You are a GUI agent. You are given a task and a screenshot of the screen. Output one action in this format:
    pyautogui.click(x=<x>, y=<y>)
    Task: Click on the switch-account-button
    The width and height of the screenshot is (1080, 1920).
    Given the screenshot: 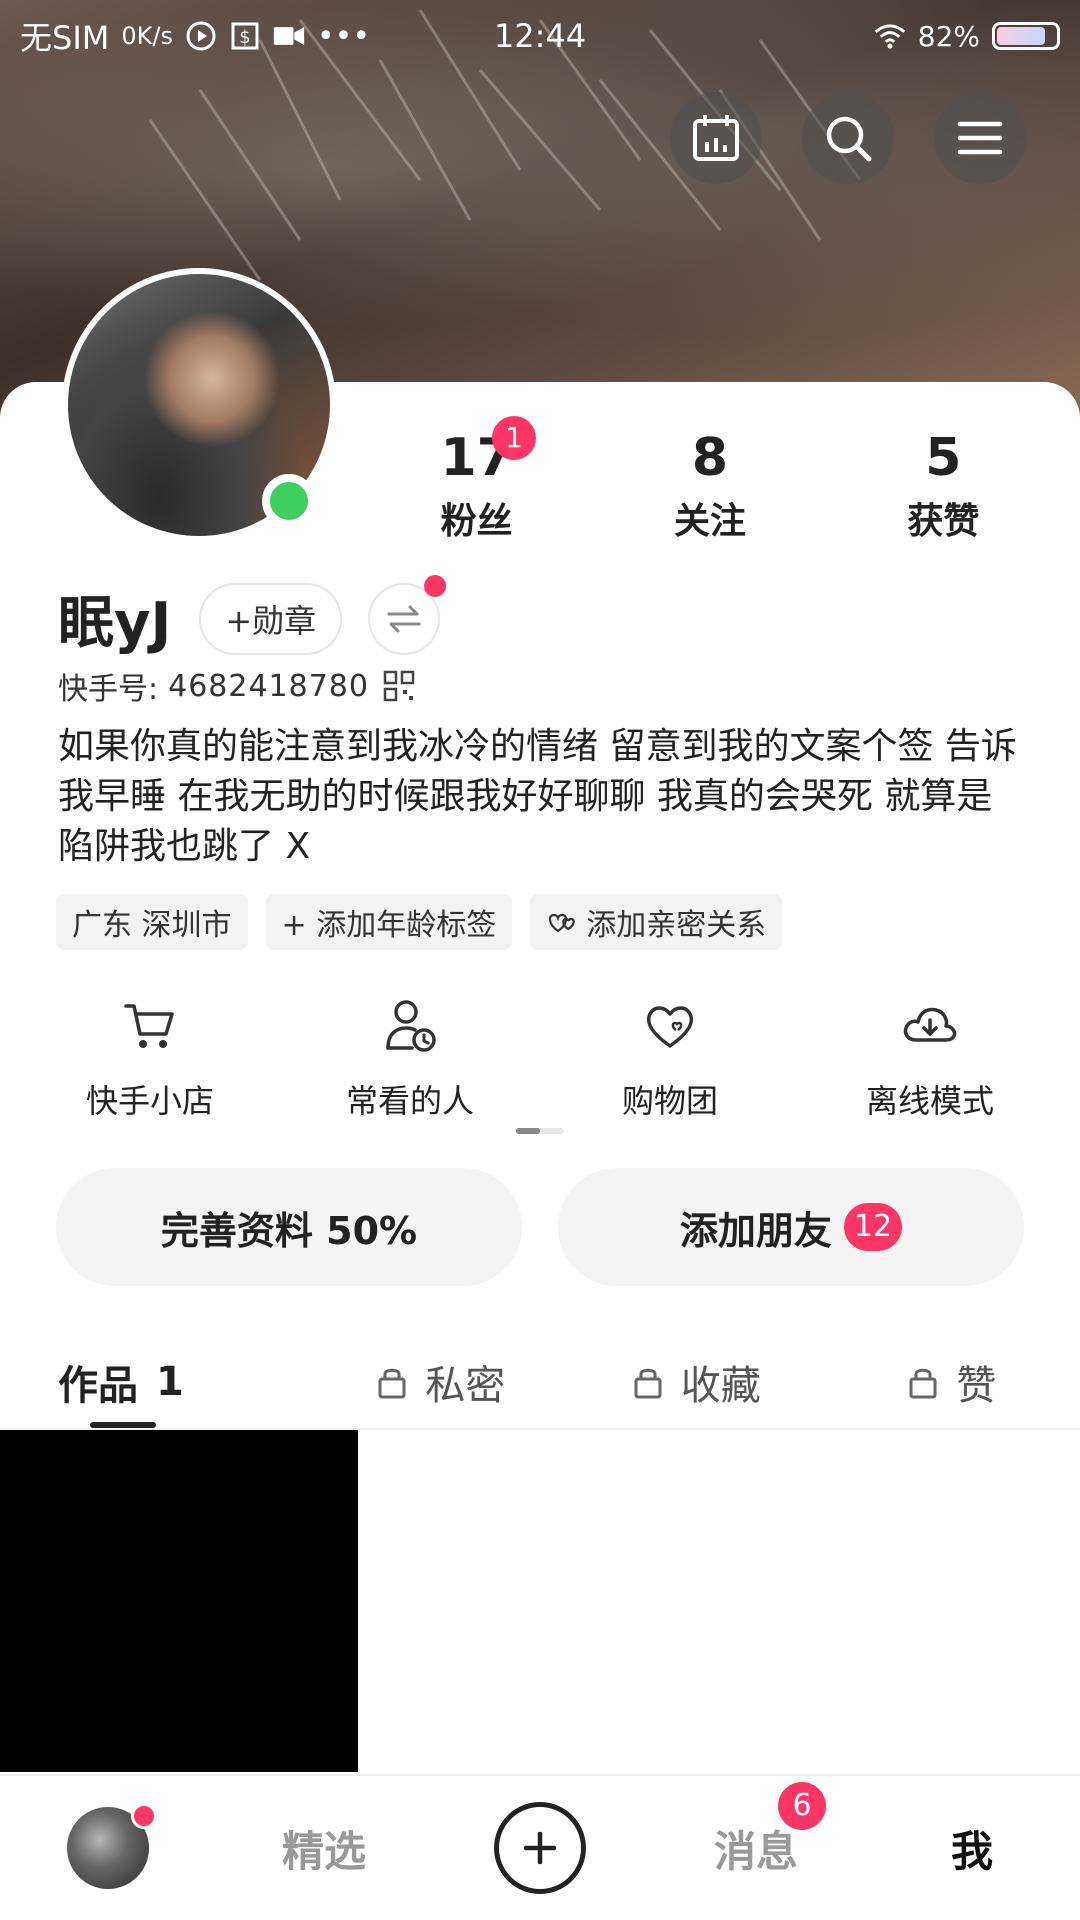 What is the action you would take?
    pyautogui.click(x=407, y=614)
    